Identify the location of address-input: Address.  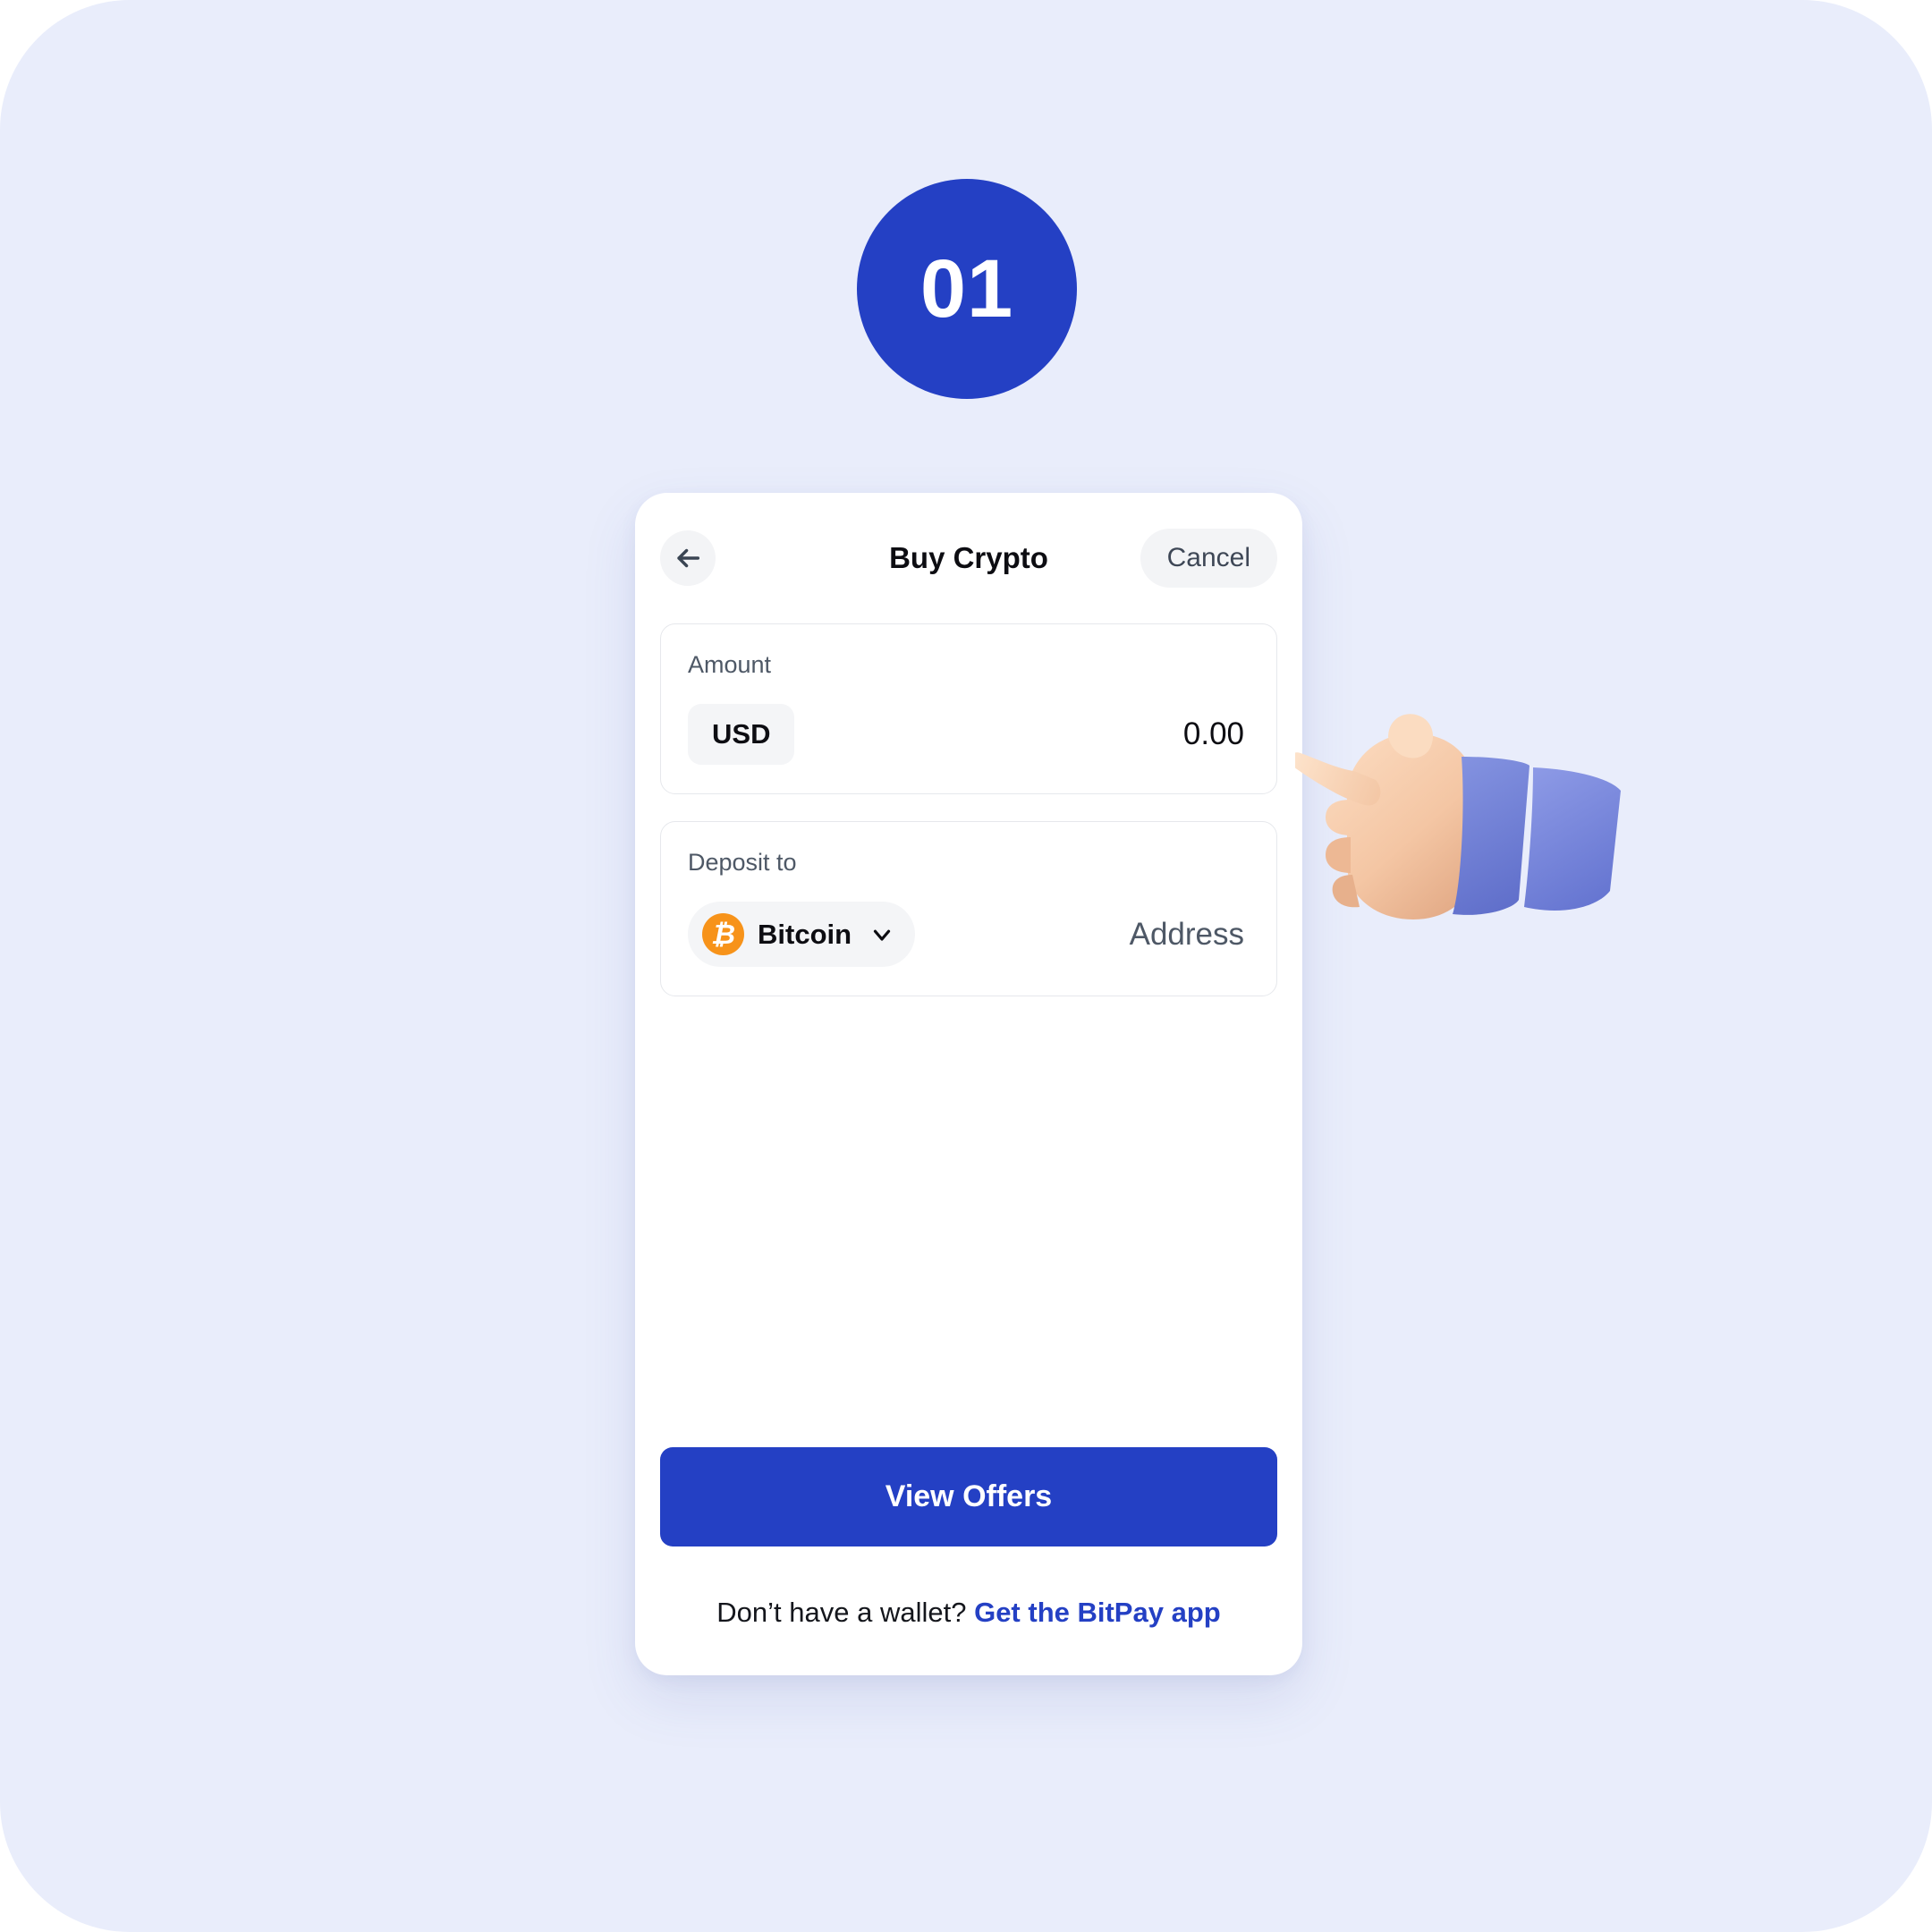
(1190, 935).